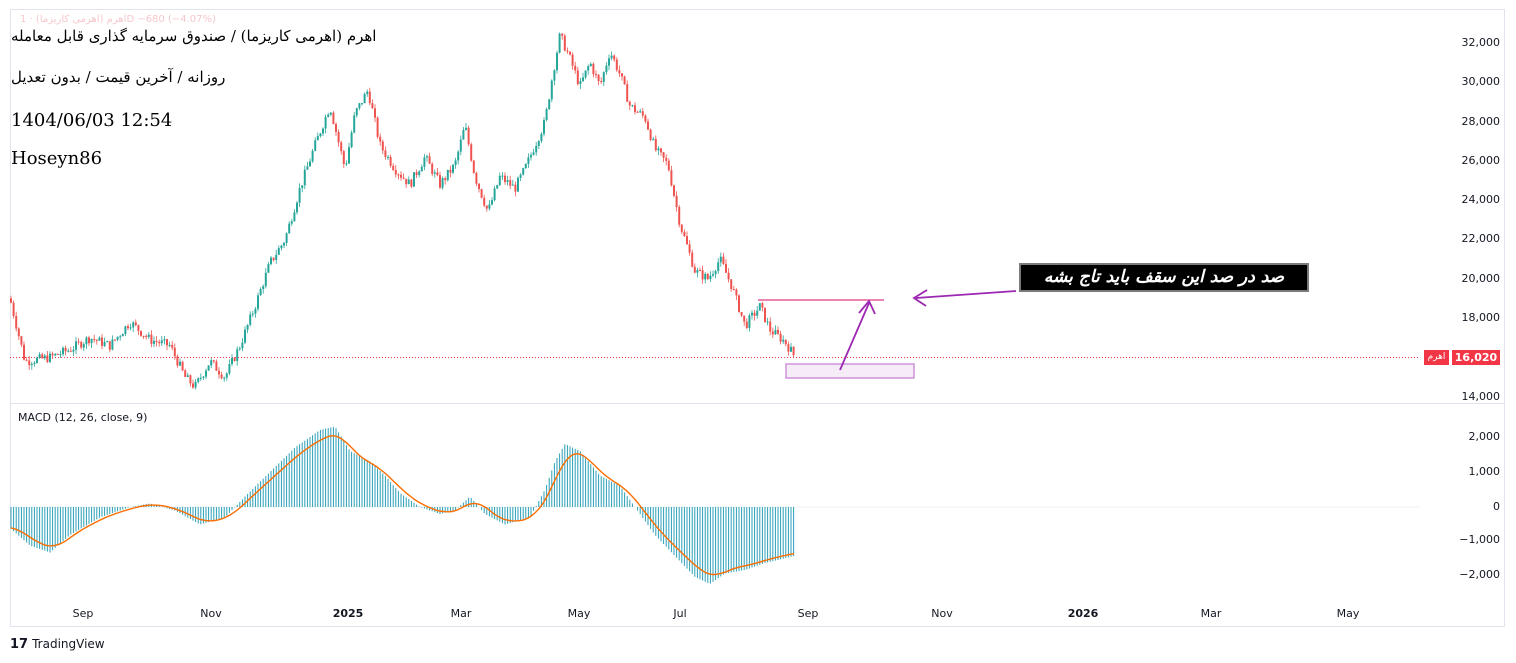 Image resolution: width=1516 pixels, height=663 pixels. Describe the element at coordinates (1211, 613) in the screenshot. I see `time-axis-label: Mar` at that location.